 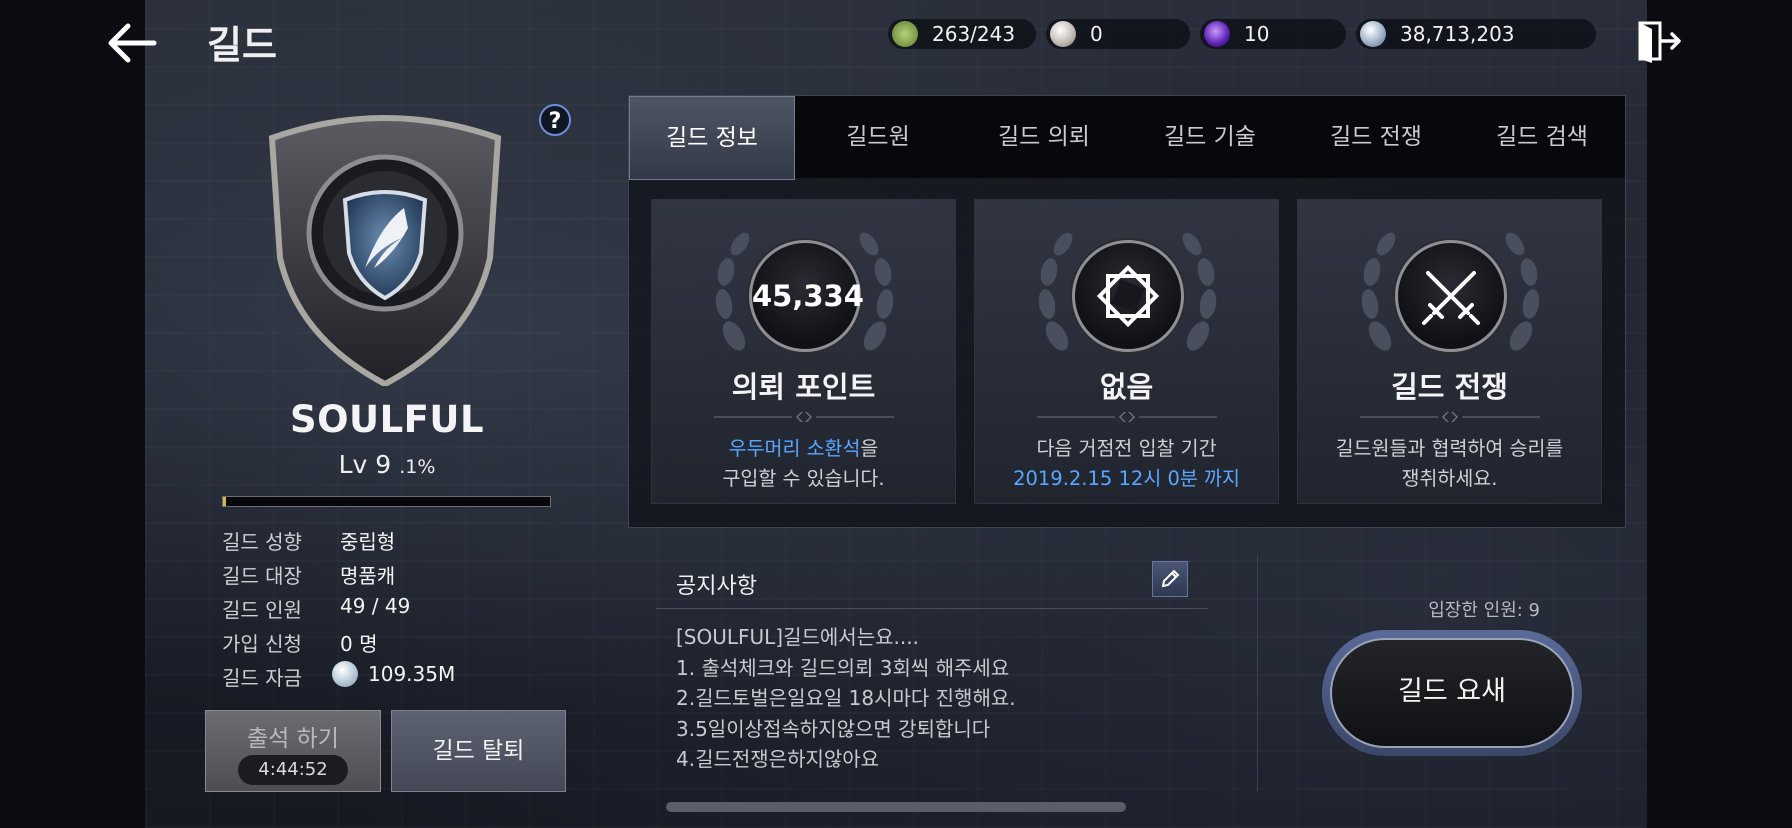 I want to click on info-key: 길드 대장, so click(x=262, y=576).